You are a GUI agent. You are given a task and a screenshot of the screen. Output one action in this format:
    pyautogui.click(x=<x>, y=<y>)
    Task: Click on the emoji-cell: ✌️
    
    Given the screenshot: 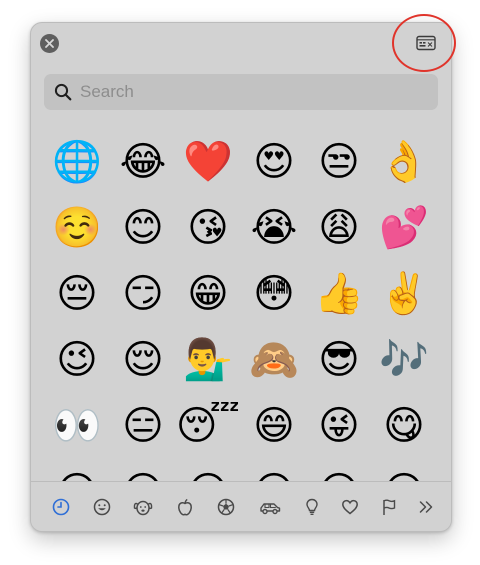 What is the action you would take?
    pyautogui.click(x=404, y=294)
    